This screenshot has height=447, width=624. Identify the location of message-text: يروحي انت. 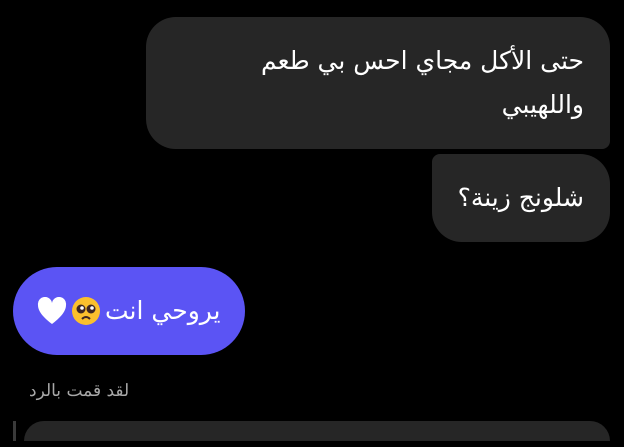
(163, 311).